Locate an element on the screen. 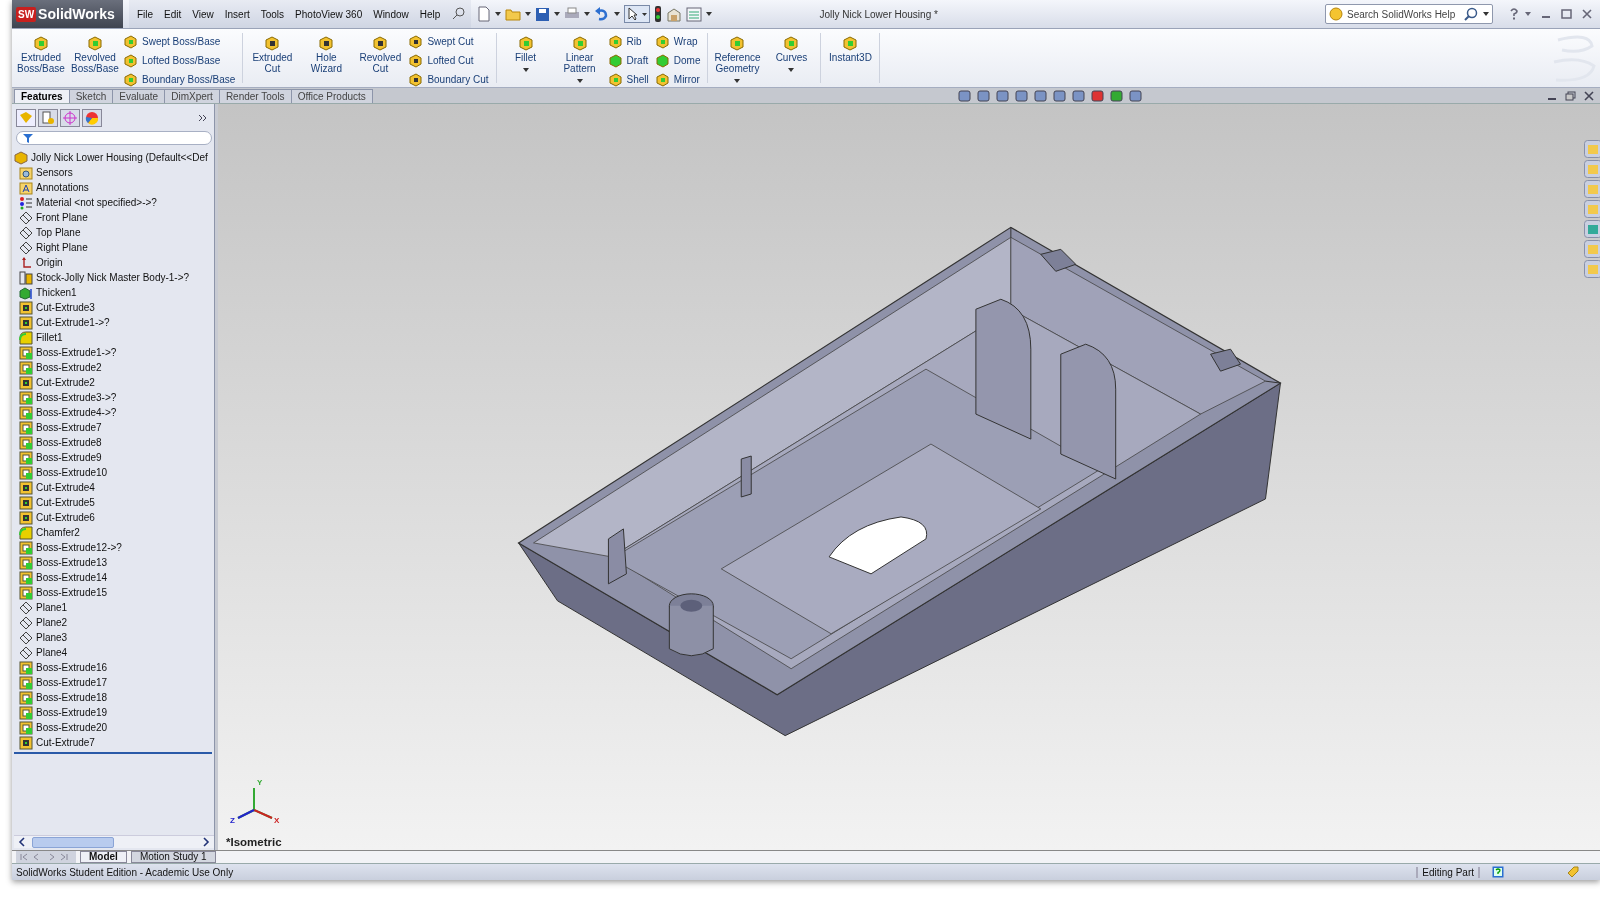 The height and width of the screenshot is (900, 1600). ribbon-command: Hole Wizard is located at coordinates (326, 52).